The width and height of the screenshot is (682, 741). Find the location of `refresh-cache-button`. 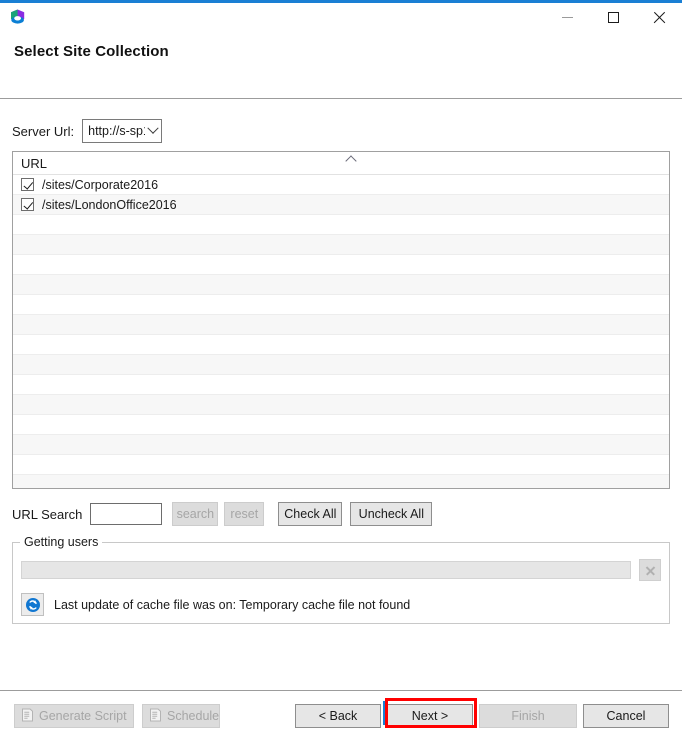

refresh-cache-button is located at coordinates (32, 604).